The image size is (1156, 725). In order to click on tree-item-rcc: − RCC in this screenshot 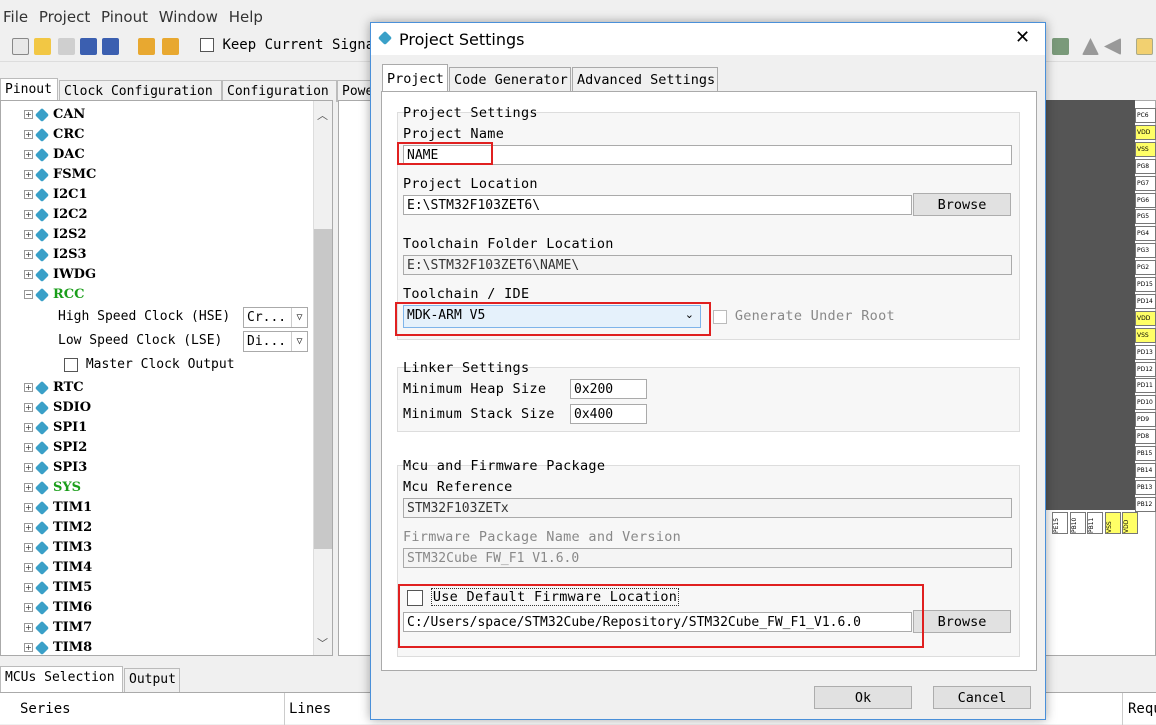, I will do `click(54, 297)`.